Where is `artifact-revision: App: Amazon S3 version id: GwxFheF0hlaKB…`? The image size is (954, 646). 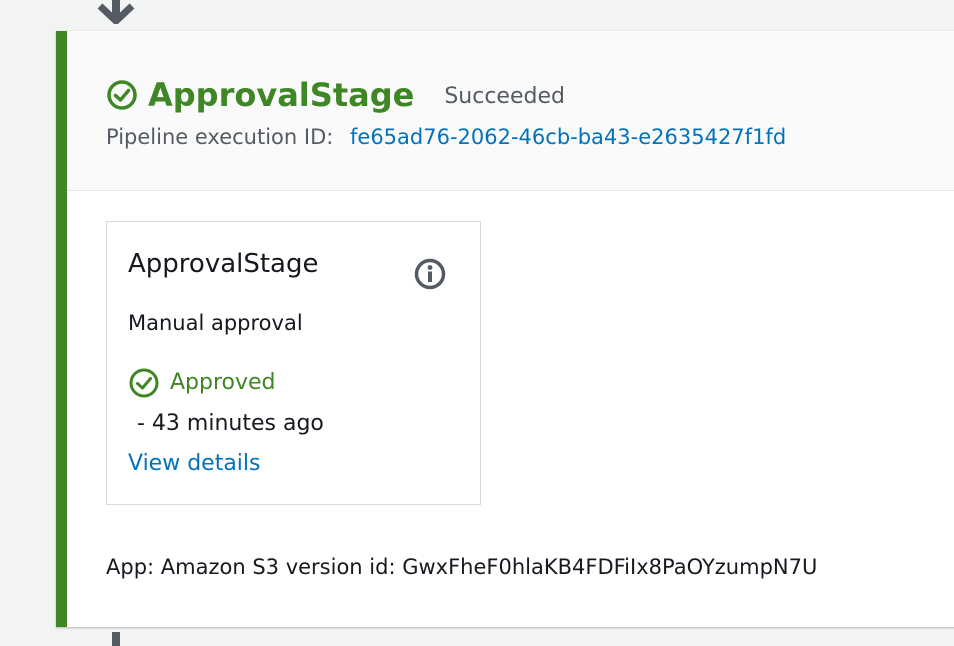
artifact-revision: App: Amazon S3 version id: GwxFheF0hlaKB… is located at coordinates (462, 567).